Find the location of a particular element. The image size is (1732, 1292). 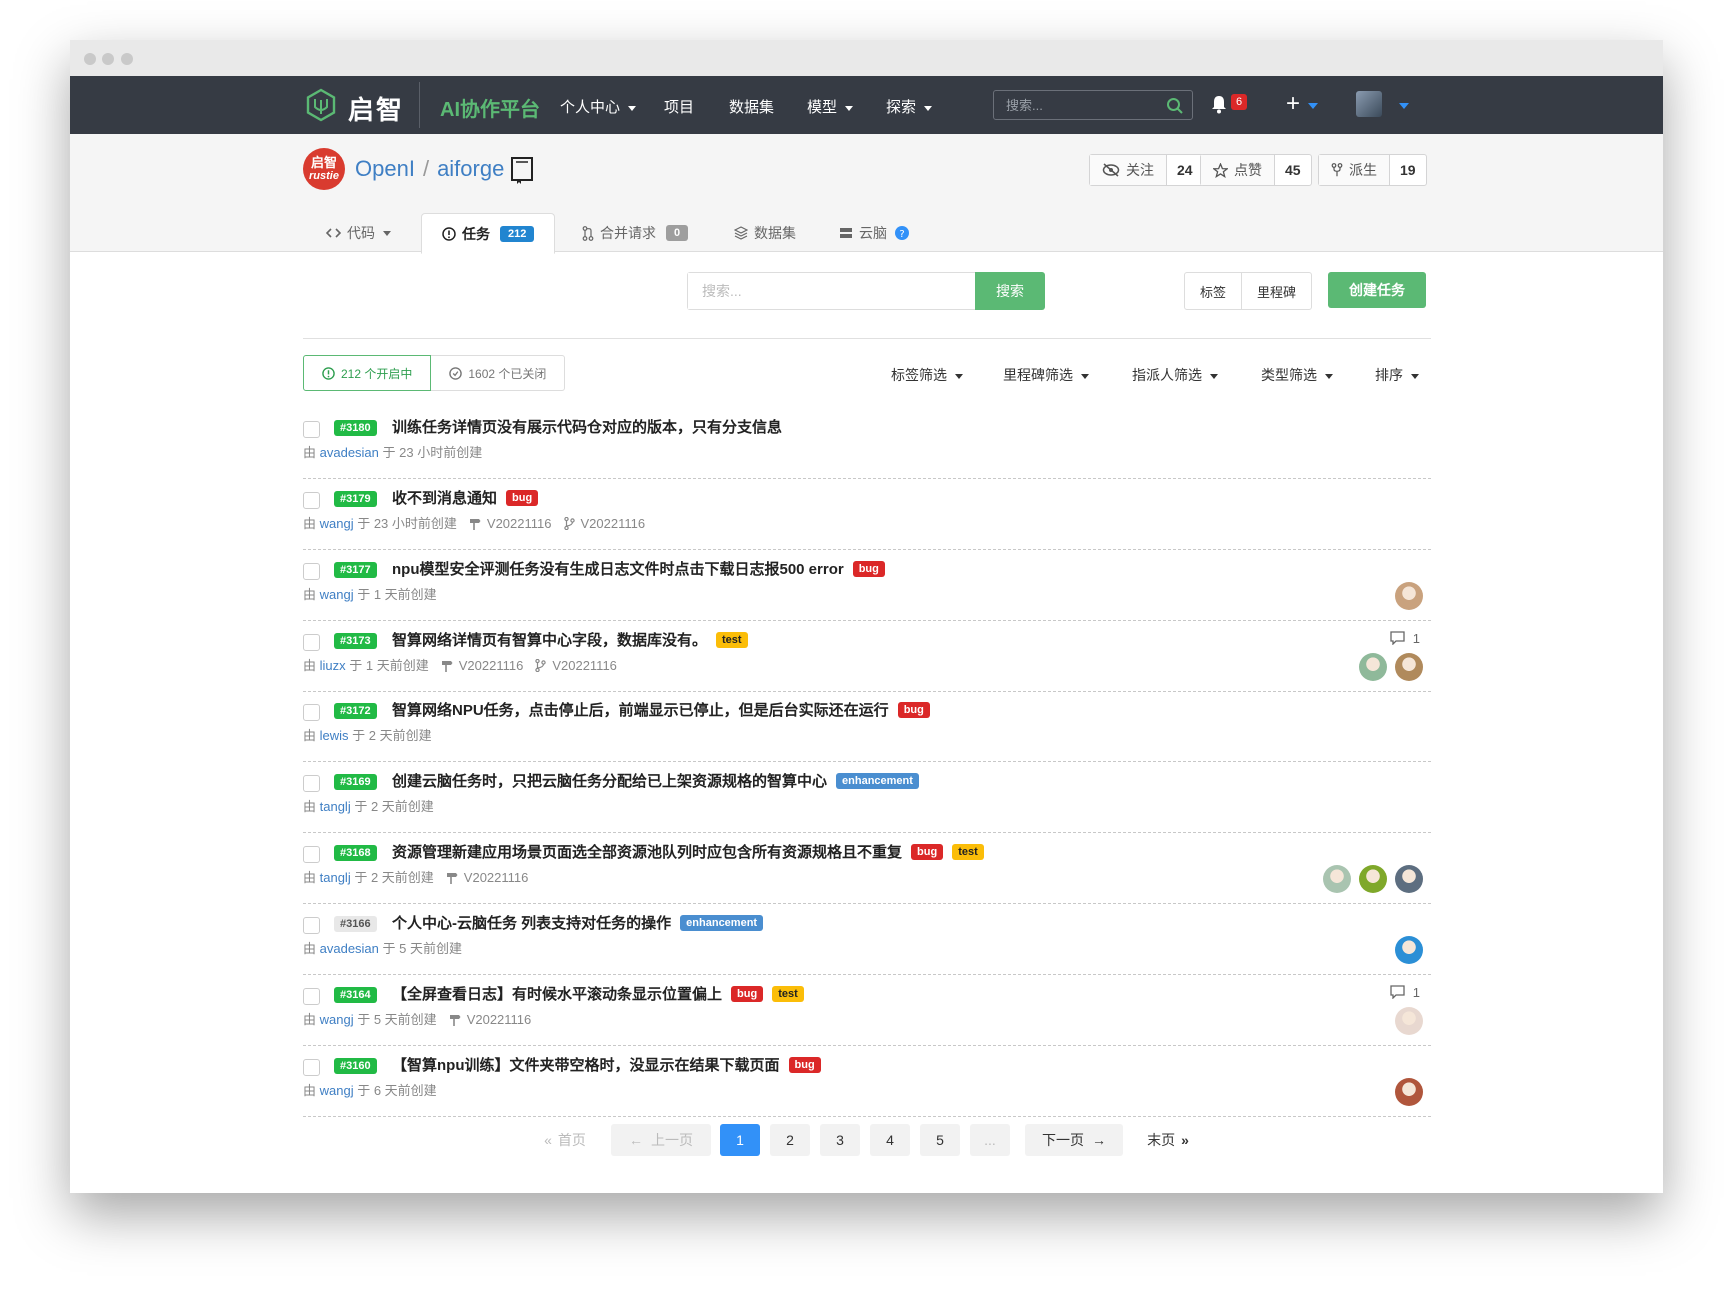

star-button: 点赞 is located at coordinates (1238, 170).